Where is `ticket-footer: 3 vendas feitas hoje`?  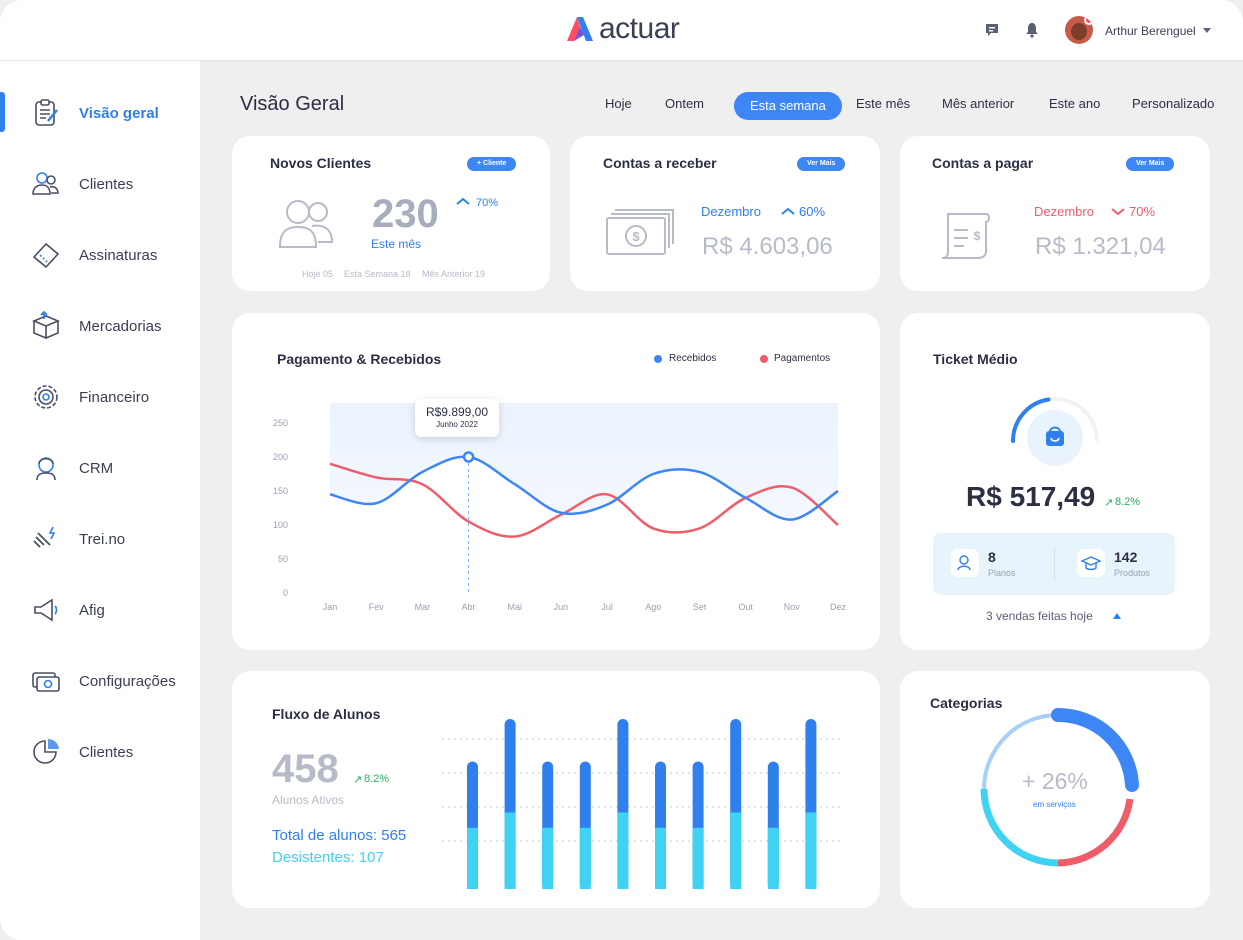 ticket-footer: 3 vendas feitas hoje is located at coordinates (1039, 616).